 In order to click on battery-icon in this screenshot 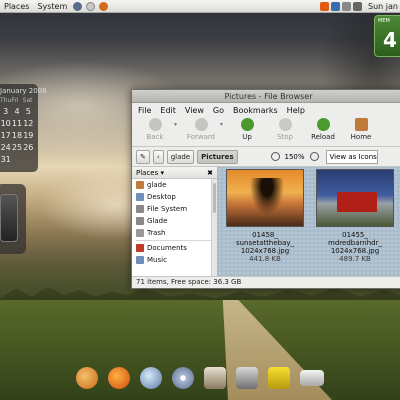, I will do `click(358, 6)`.